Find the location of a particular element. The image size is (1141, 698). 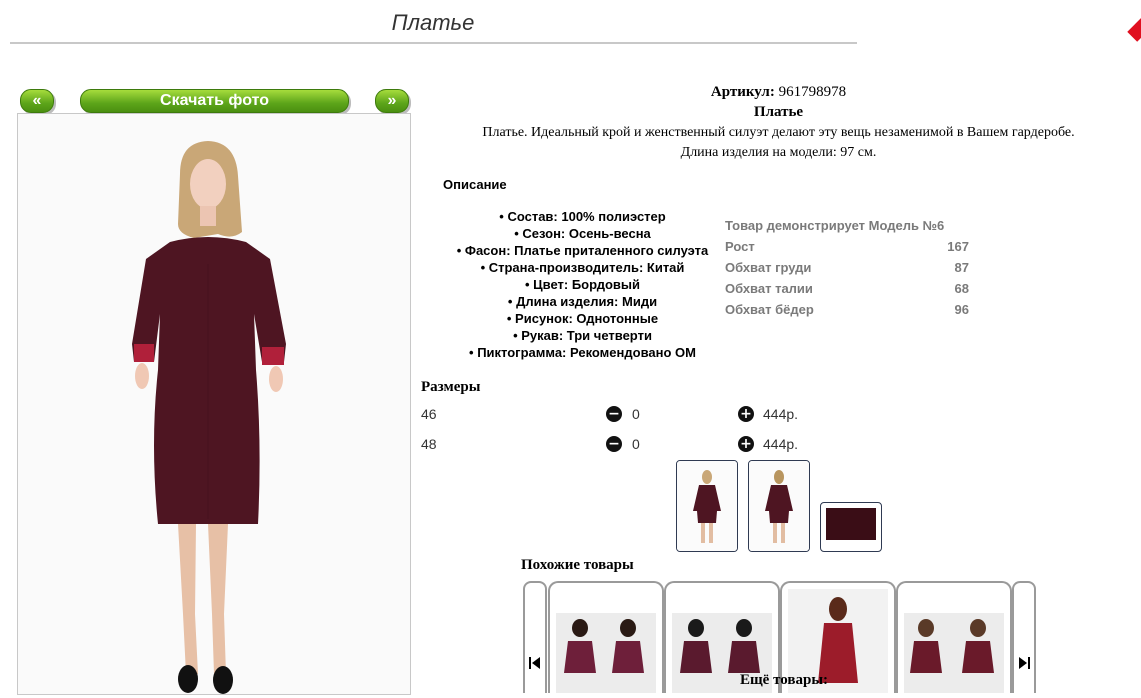

size-label: 48 is located at coordinates (429, 444).